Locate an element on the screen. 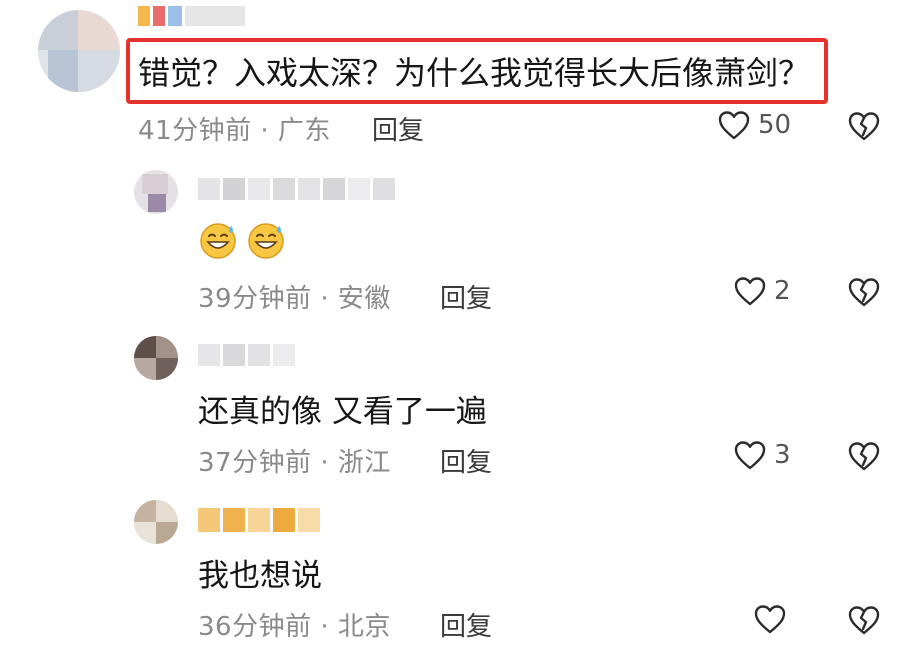  comment-meta: 37分钟前 · 浙江 is located at coordinates (294, 463).